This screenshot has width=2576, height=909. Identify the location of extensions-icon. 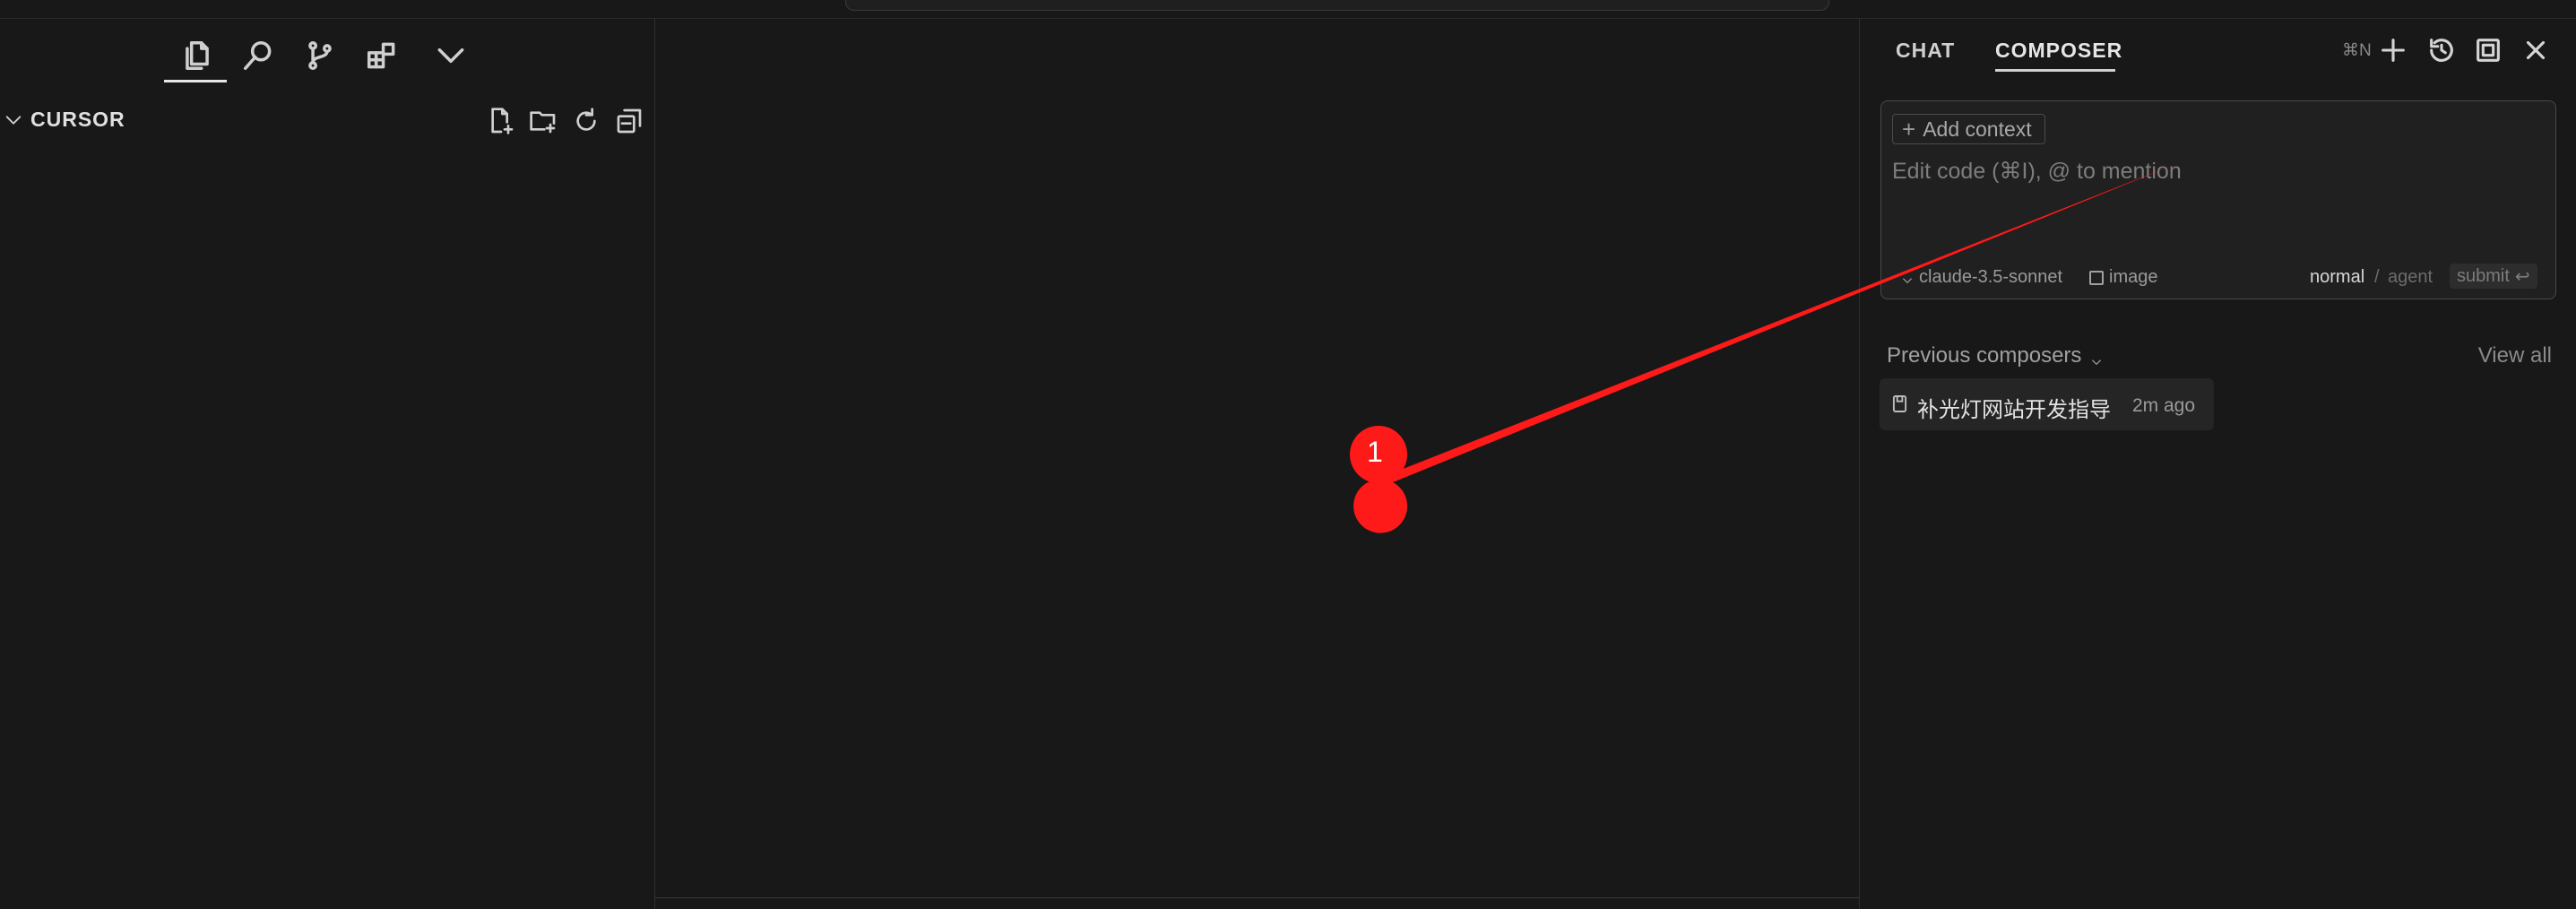
(381, 55).